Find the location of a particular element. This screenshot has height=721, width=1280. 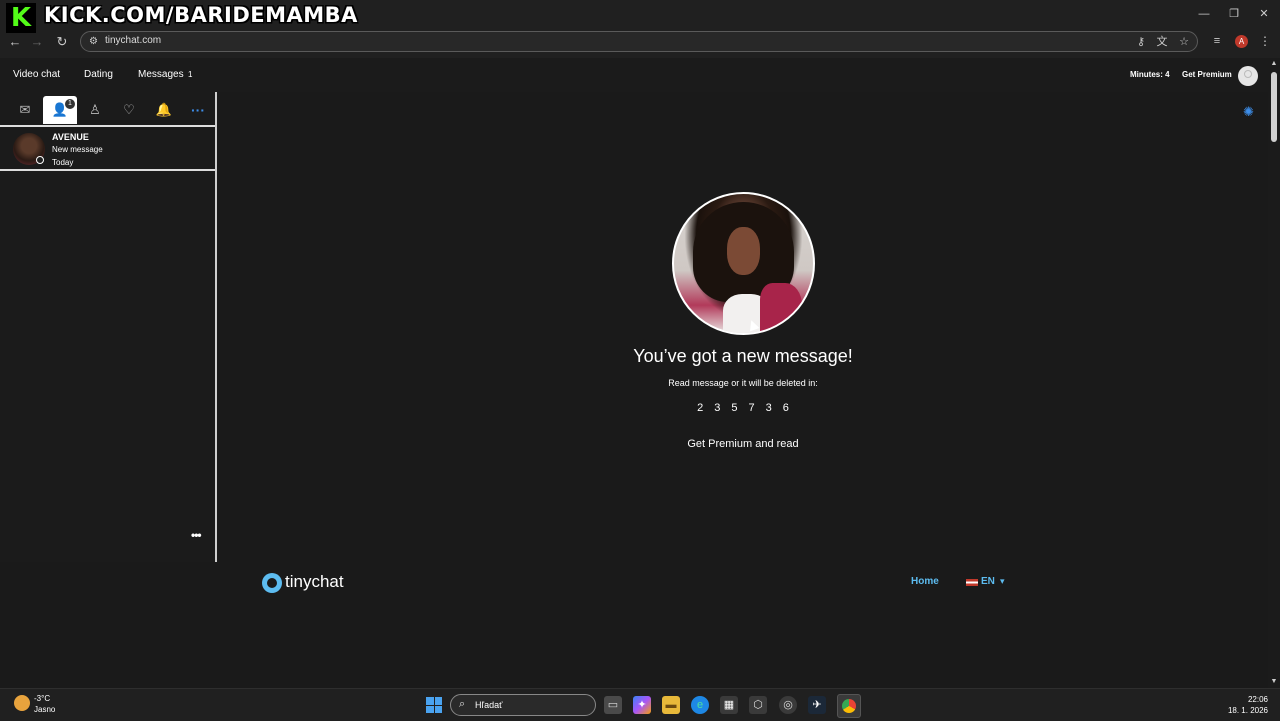

more-options-icon: ··· is located at coordinates (198, 110).